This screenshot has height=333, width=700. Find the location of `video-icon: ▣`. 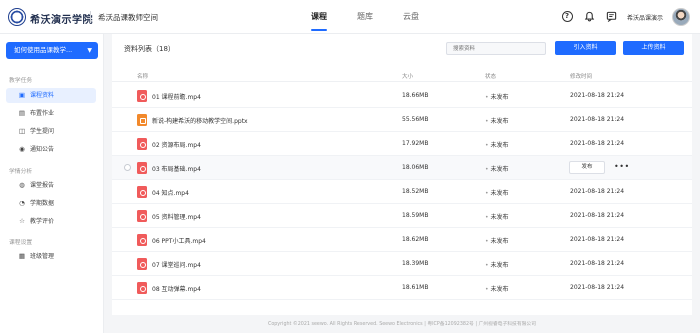

video-icon: ▣ is located at coordinates (22, 95).